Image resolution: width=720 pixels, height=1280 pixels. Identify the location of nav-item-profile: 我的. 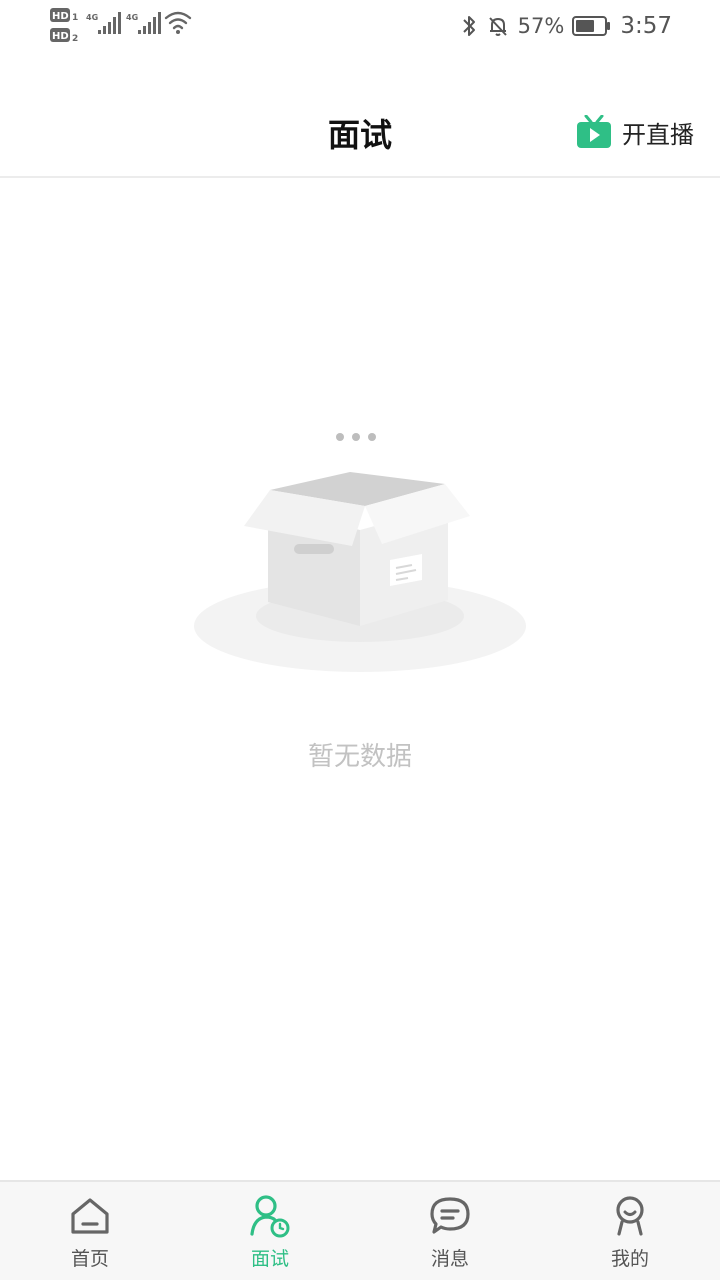
(630, 1231).